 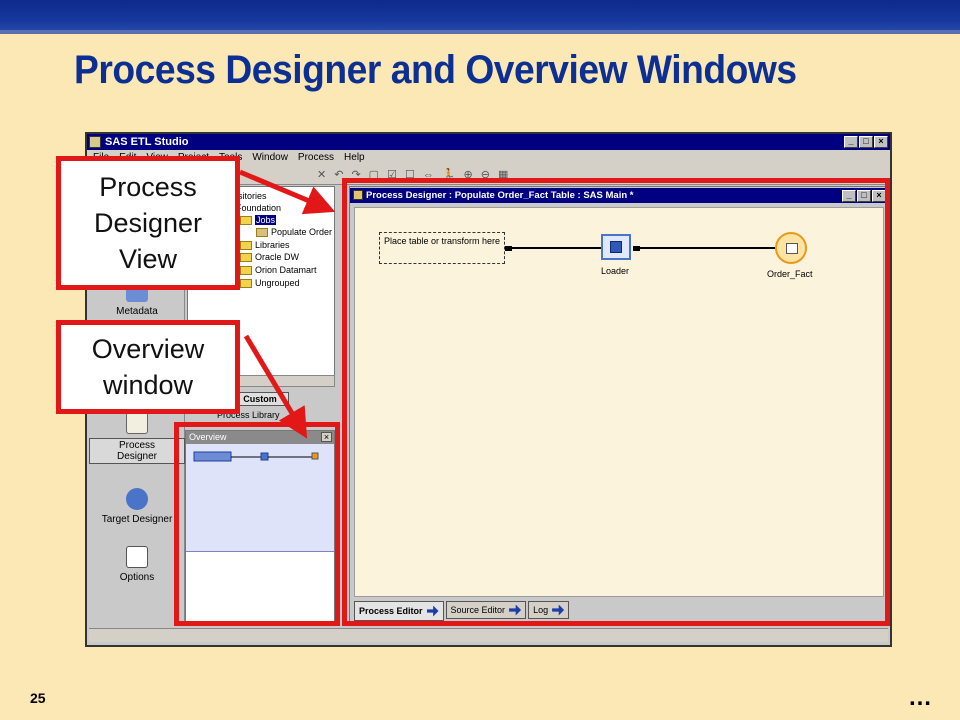 What do you see at coordinates (137, 577) in the screenshot?
I see `shortcut-label: Options` at bounding box center [137, 577].